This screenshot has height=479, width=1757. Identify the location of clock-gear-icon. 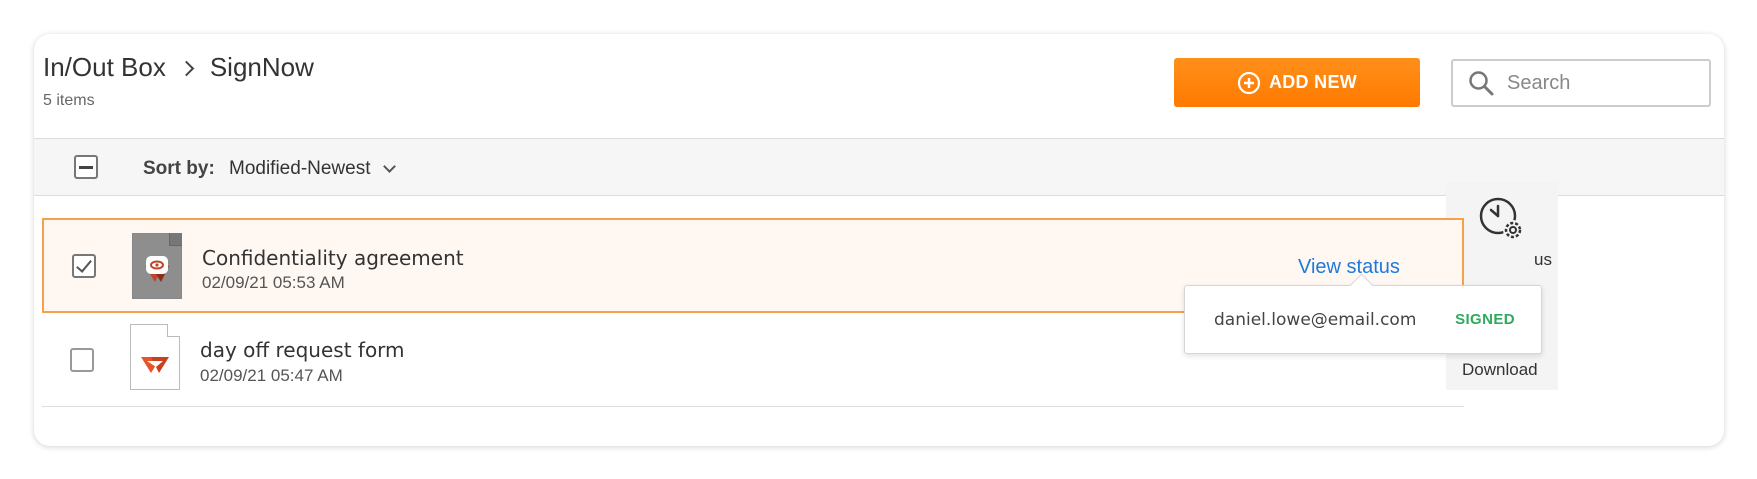
(1502, 220).